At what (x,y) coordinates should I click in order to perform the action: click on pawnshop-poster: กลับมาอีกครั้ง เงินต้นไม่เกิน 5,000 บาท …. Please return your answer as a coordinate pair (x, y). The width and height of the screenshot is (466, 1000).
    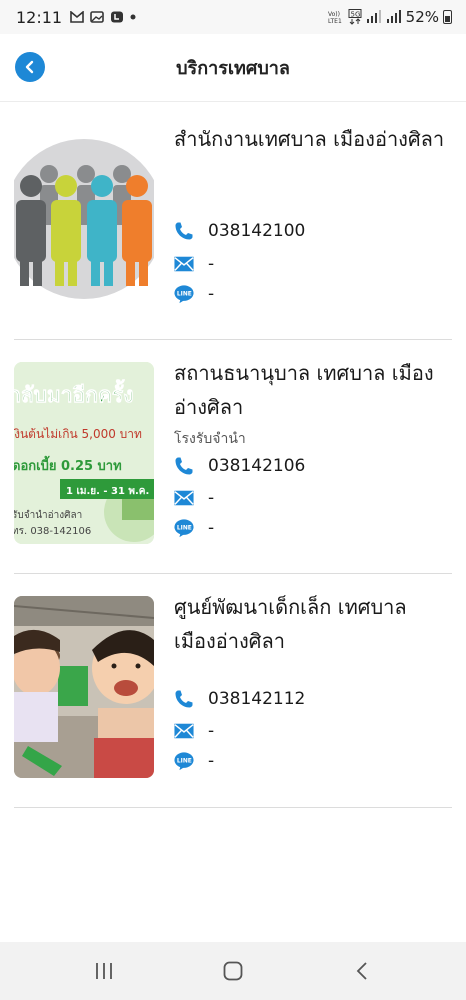
    Looking at the image, I should click on (84, 453).